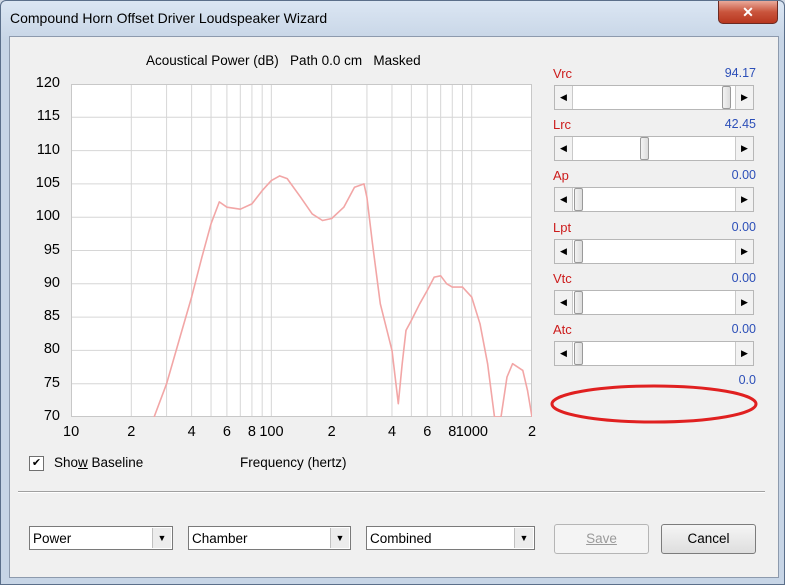 This screenshot has height=585, width=785. I want to click on y-tick-label: 120, so click(47, 83).